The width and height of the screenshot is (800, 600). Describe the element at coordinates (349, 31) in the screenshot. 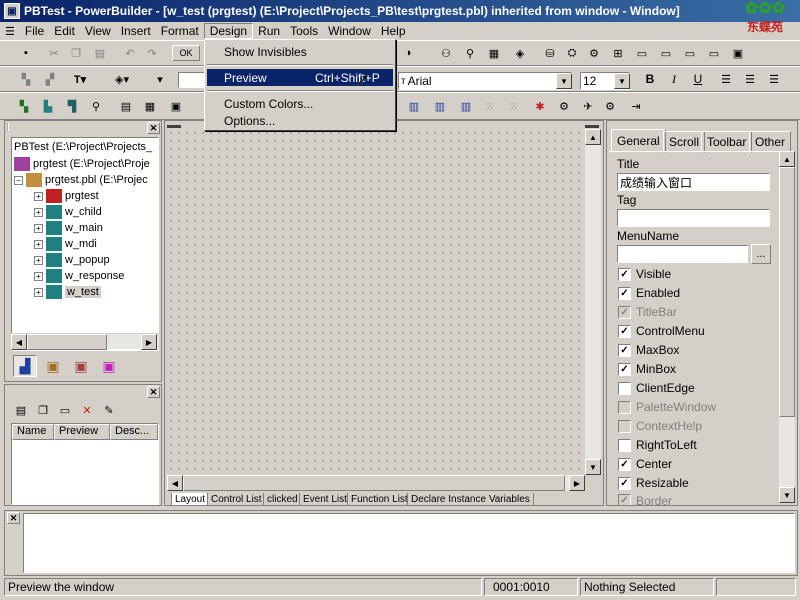

I see `menu-window: Window` at that location.